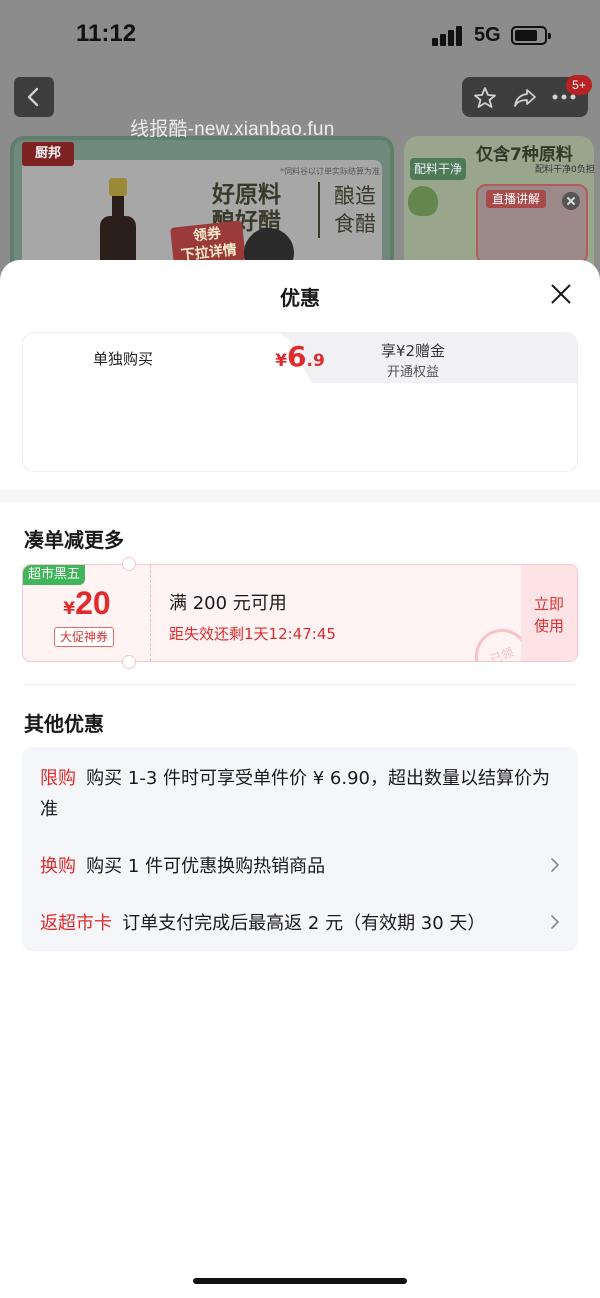 The height and width of the screenshot is (1298, 600). I want to click on banner-subtitle: 酿造 食醋, so click(347, 210).